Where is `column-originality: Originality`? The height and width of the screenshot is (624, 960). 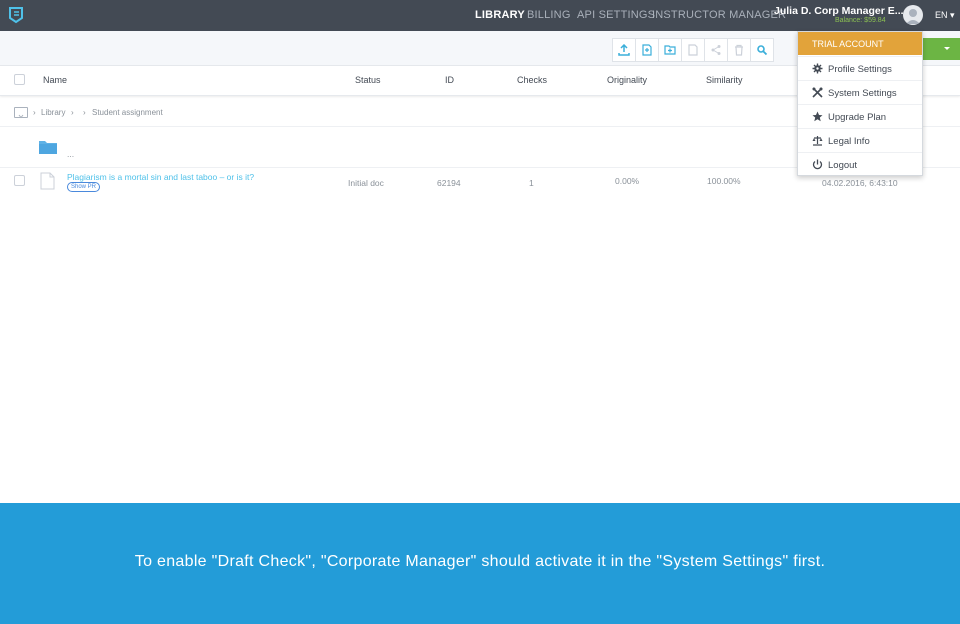
column-originality: Originality is located at coordinates (627, 80).